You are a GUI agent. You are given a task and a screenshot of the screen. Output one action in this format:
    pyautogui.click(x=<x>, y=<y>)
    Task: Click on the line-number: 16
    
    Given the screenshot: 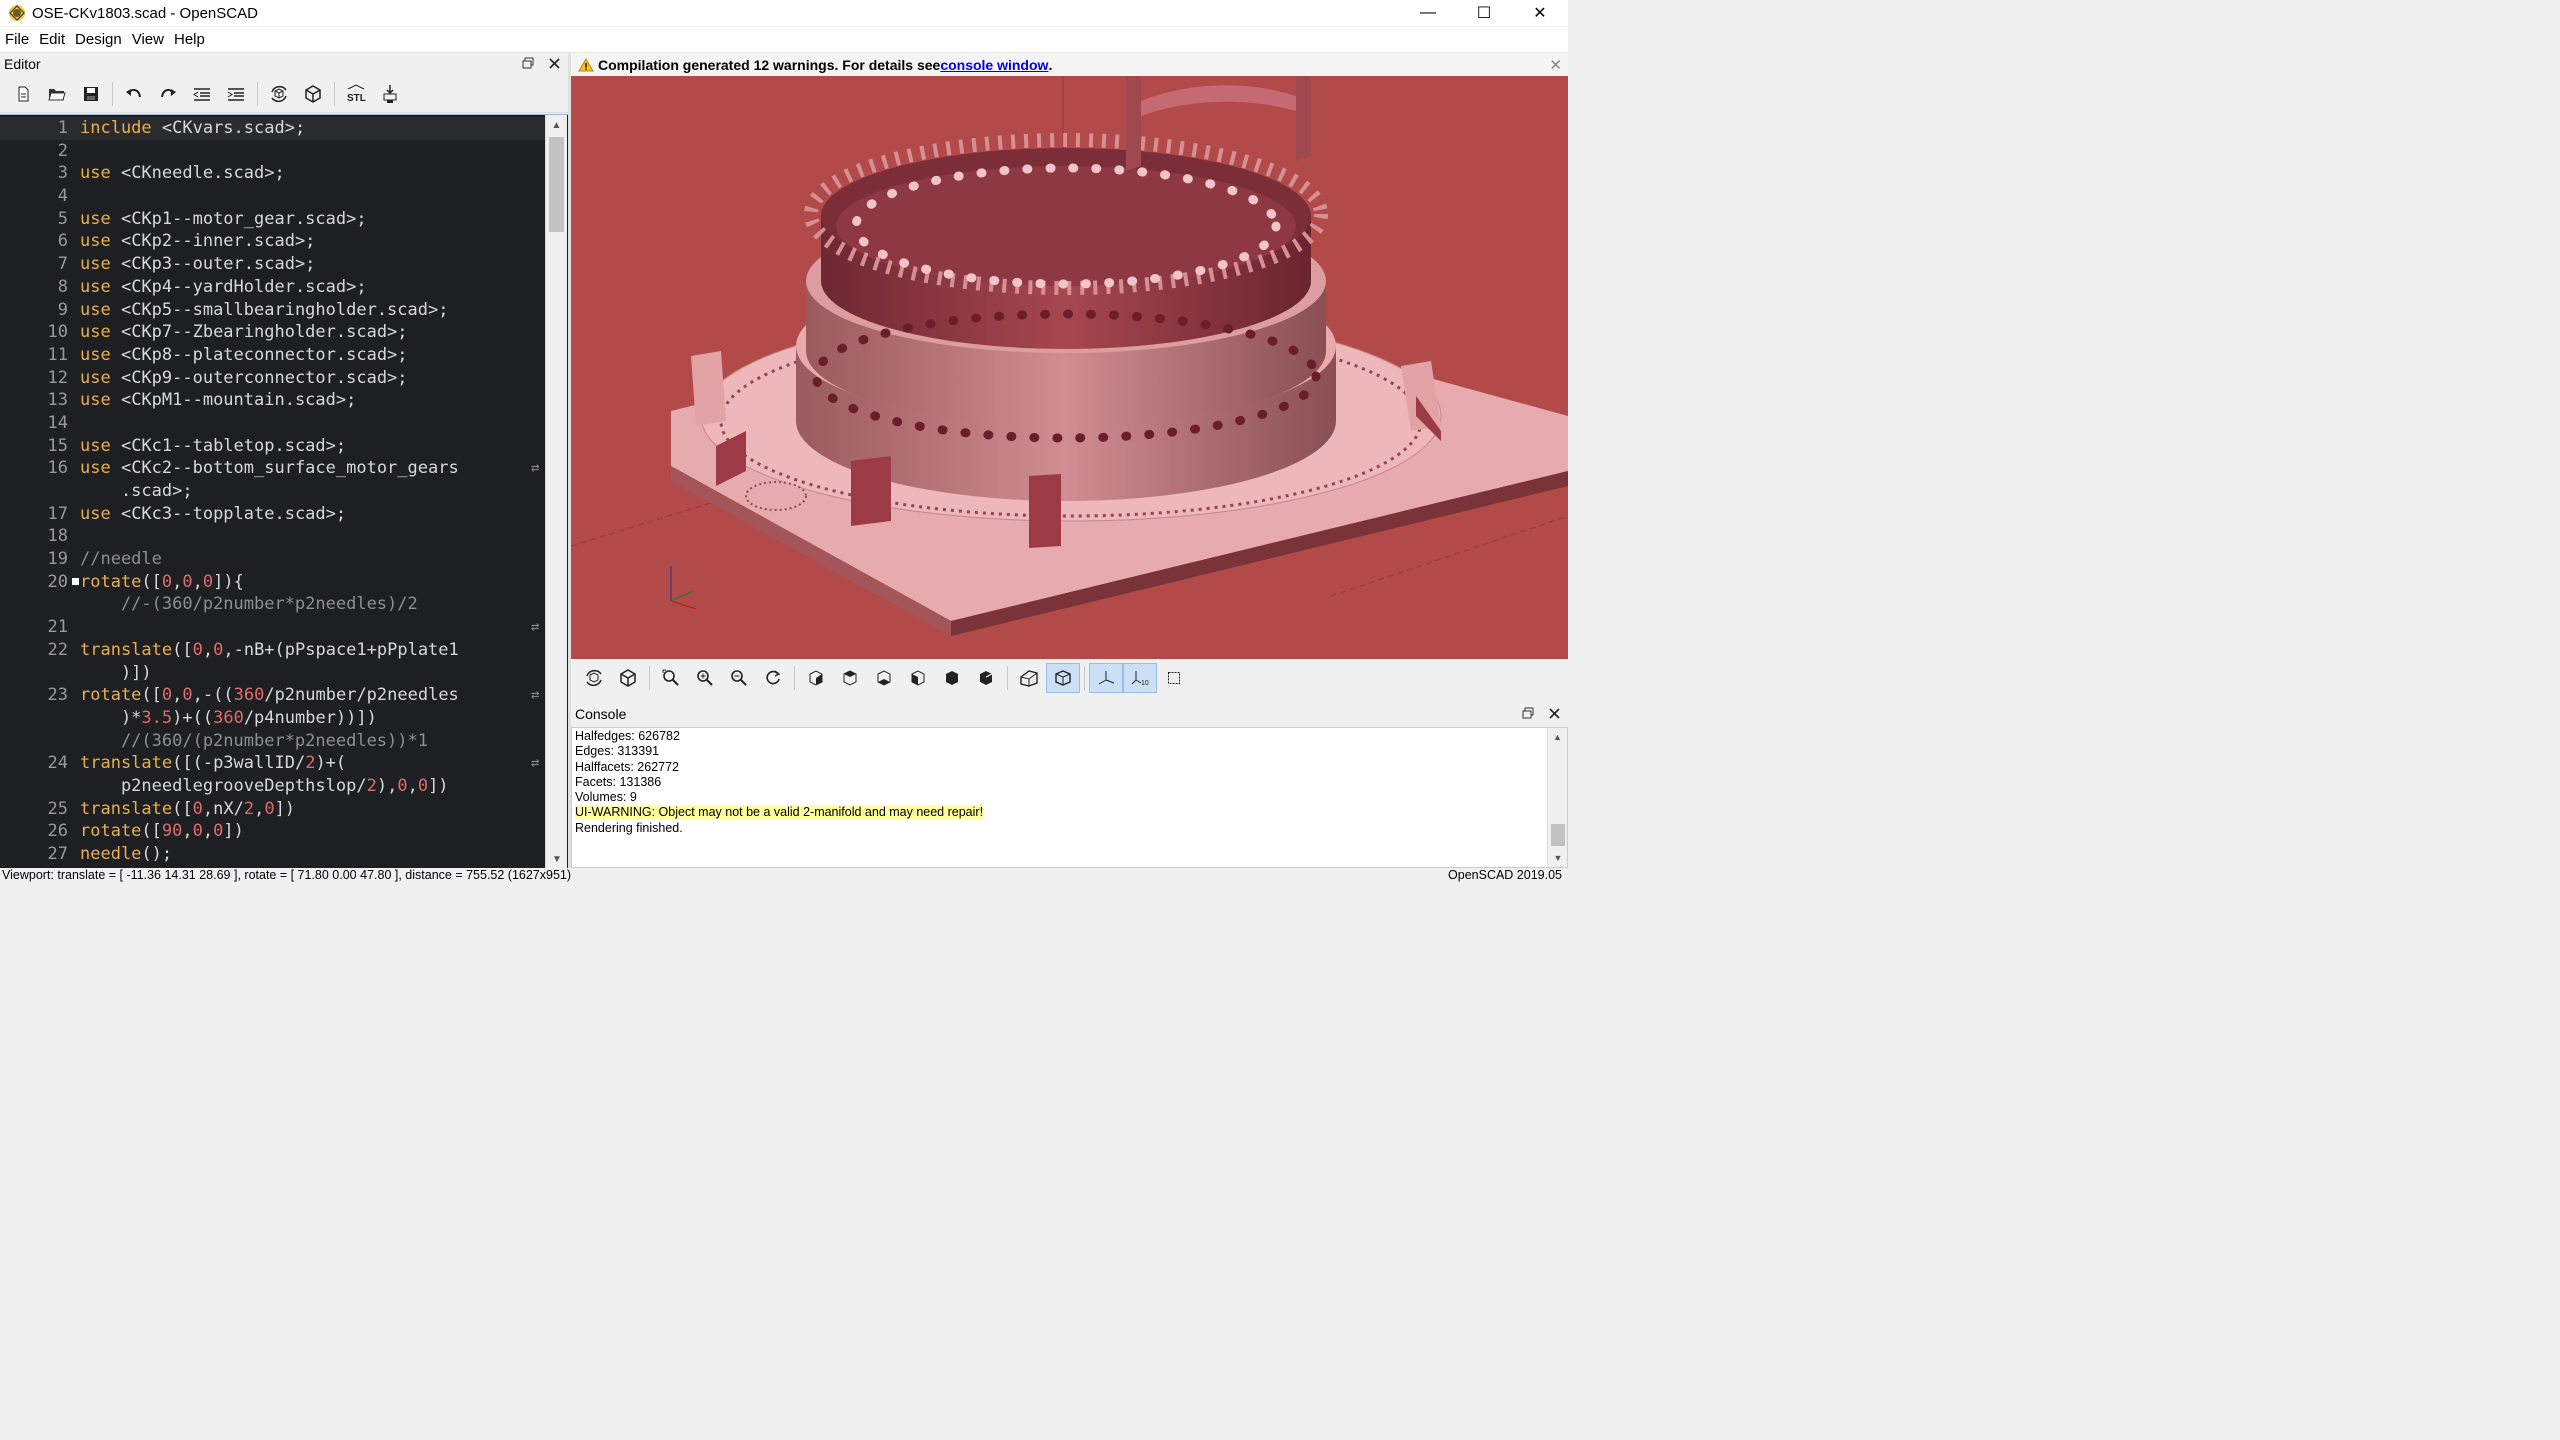 What is the action you would take?
    pyautogui.click(x=57, y=468)
    